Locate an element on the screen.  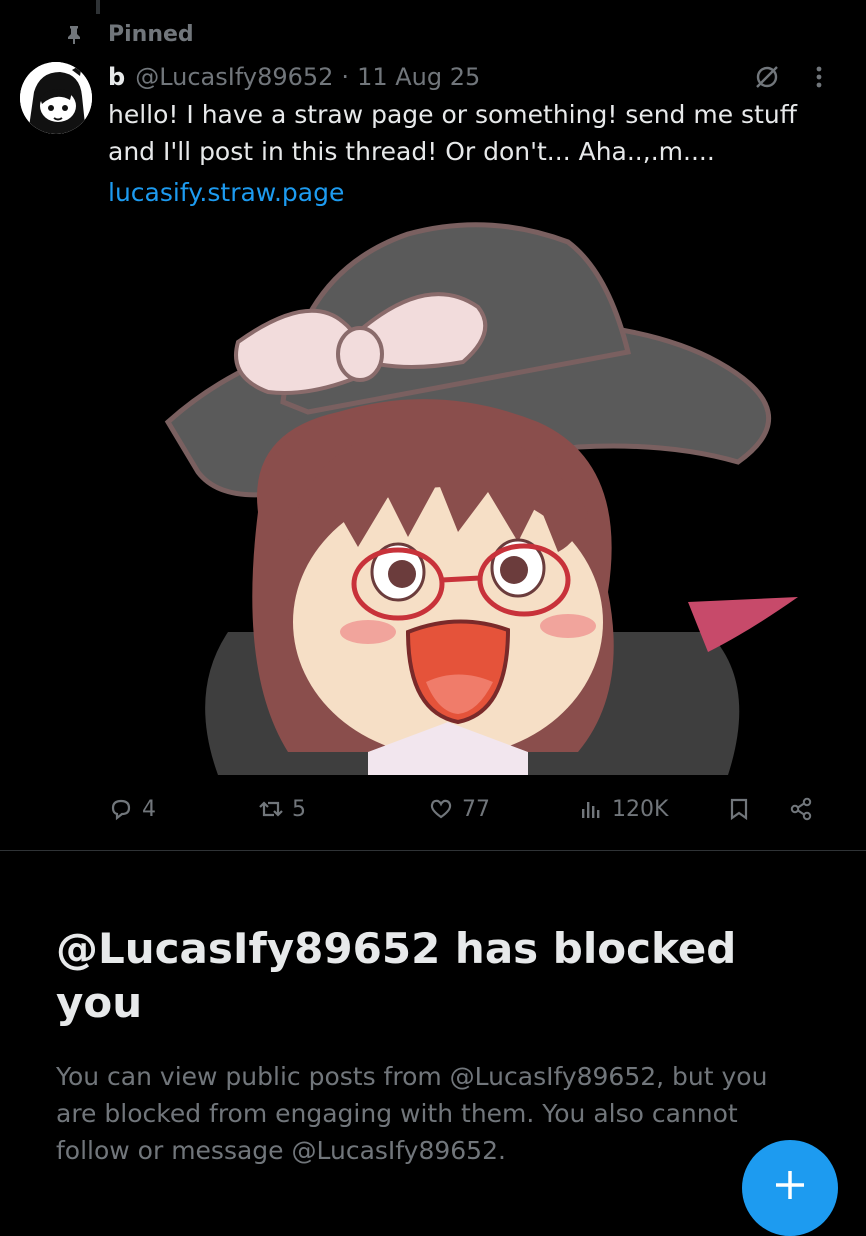
grok-icon is located at coordinates (767, 77).